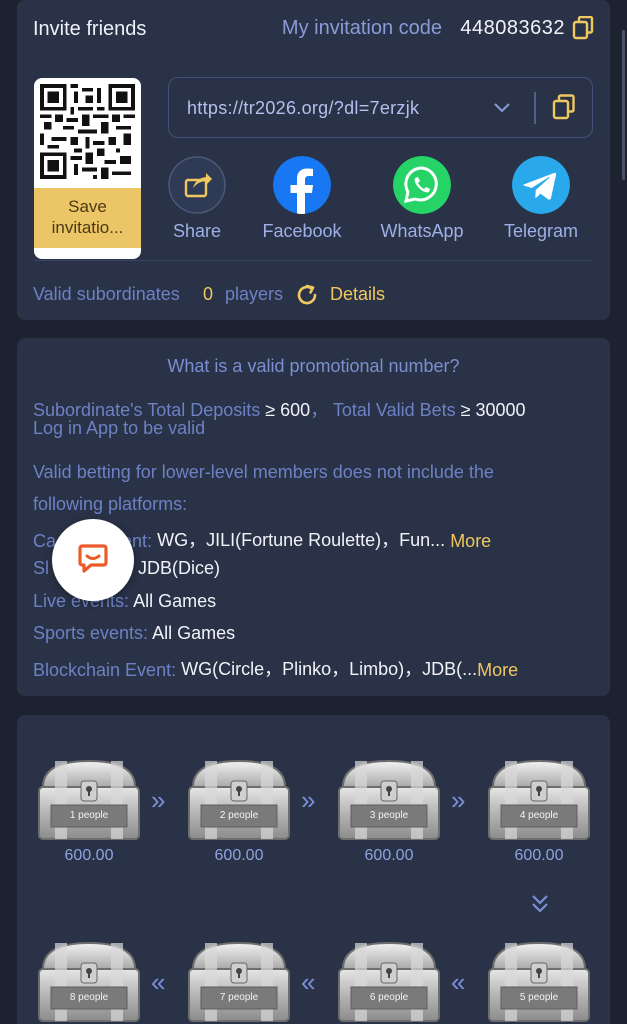 The height and width of the screenshot is (1024, 627). What do you see at coordinates (254, 294) in the screenshot?
I see `valid-subordinates-unit: players` at bounding box center [254, 294].